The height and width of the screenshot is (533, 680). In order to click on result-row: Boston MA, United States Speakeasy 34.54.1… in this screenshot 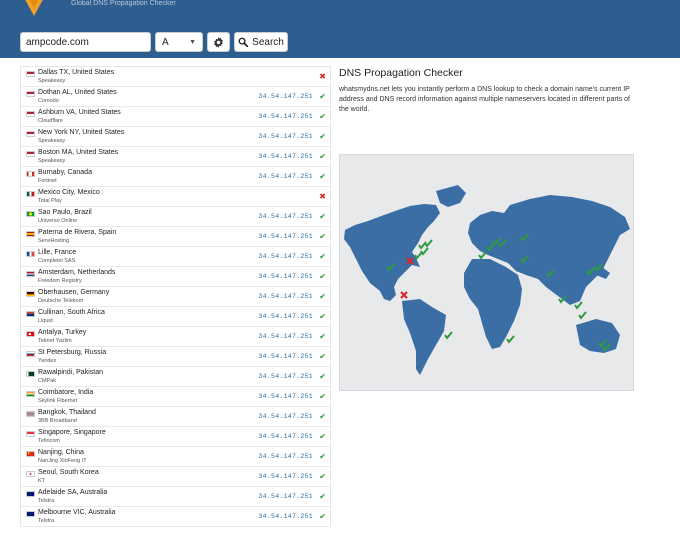, I will do `click(175, 157)`.